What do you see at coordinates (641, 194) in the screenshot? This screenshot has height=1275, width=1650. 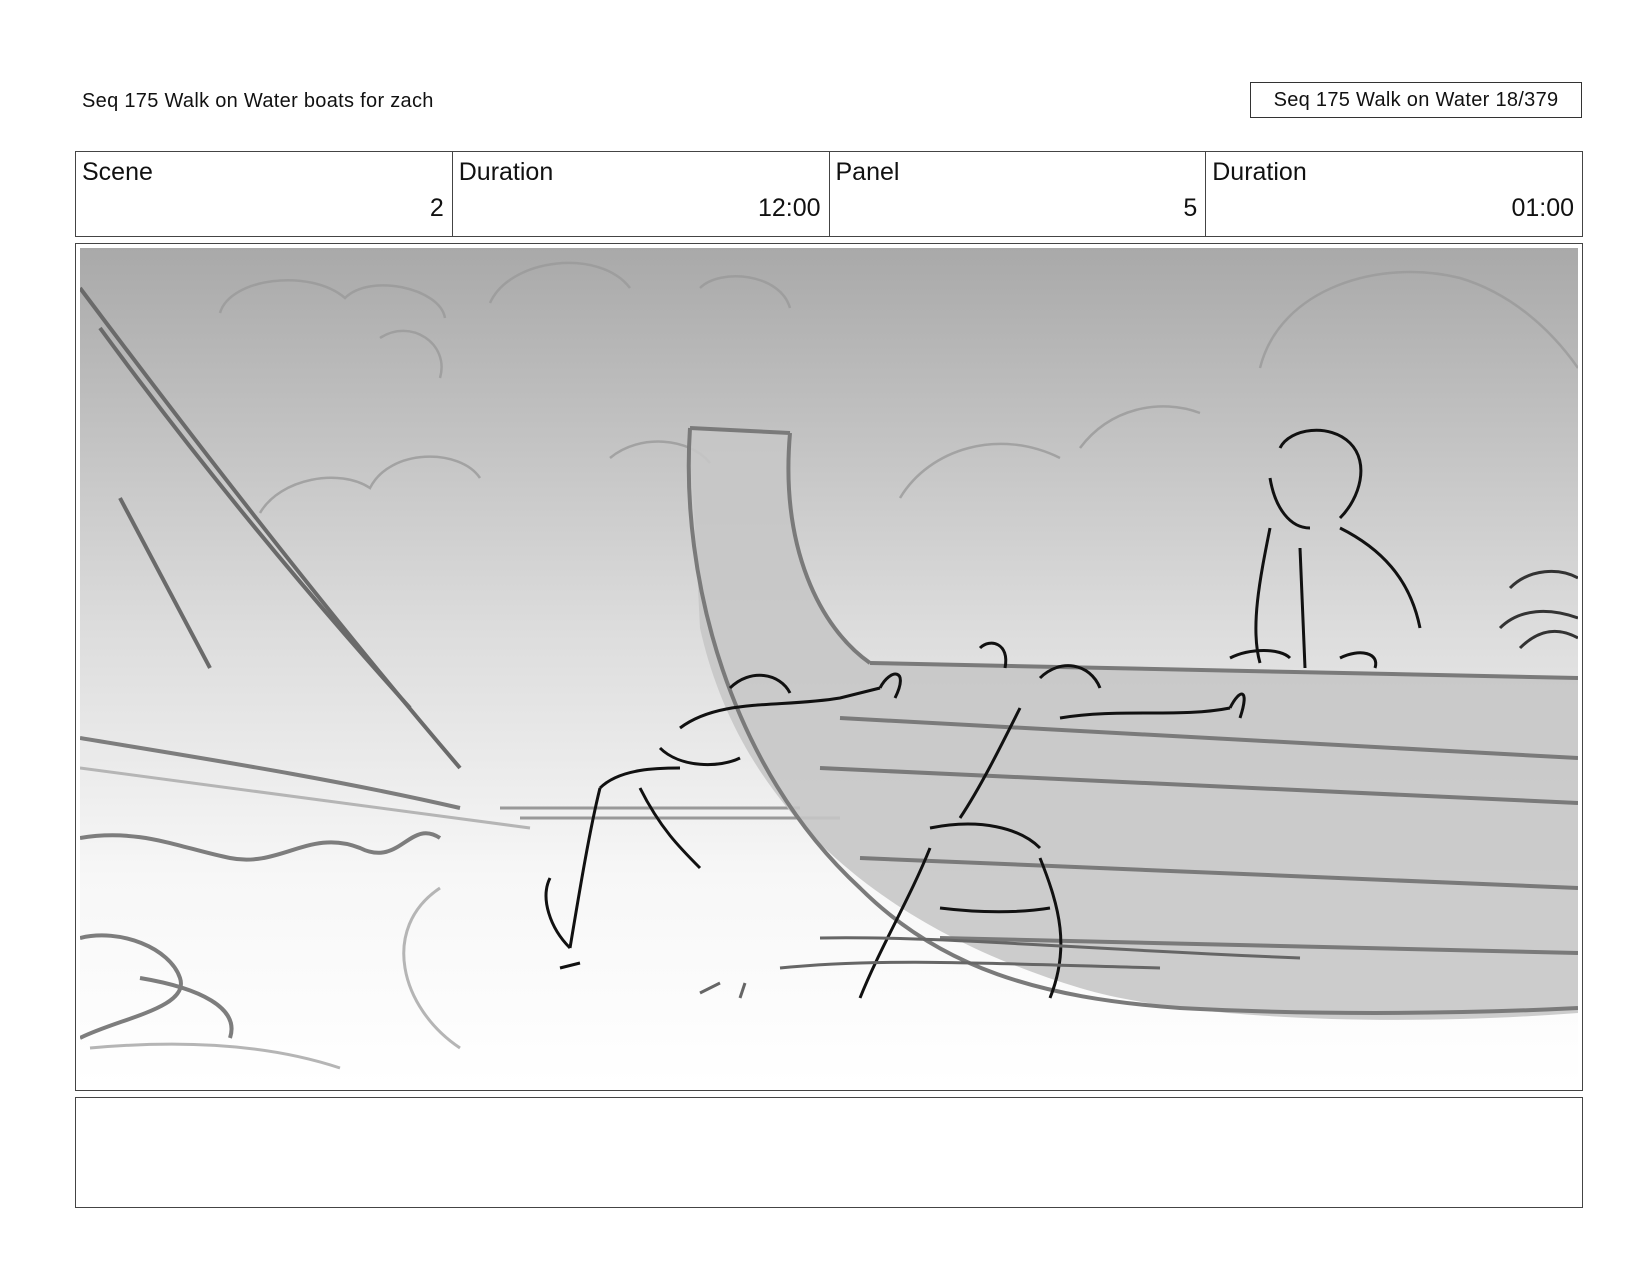 I see `scene-duration-cell: Duration 12:00` at bounding box center [641, 194].